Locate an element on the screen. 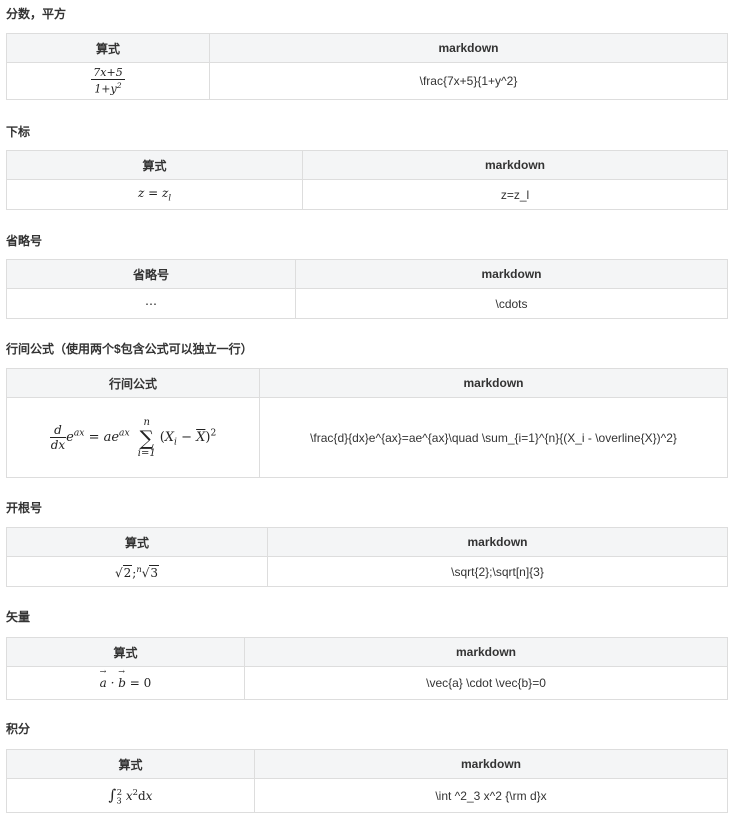 This screenshot has height=819, width=729. subscript-table: 算式 markdown z = zl z=z_l is located at coordinates (367, 180).